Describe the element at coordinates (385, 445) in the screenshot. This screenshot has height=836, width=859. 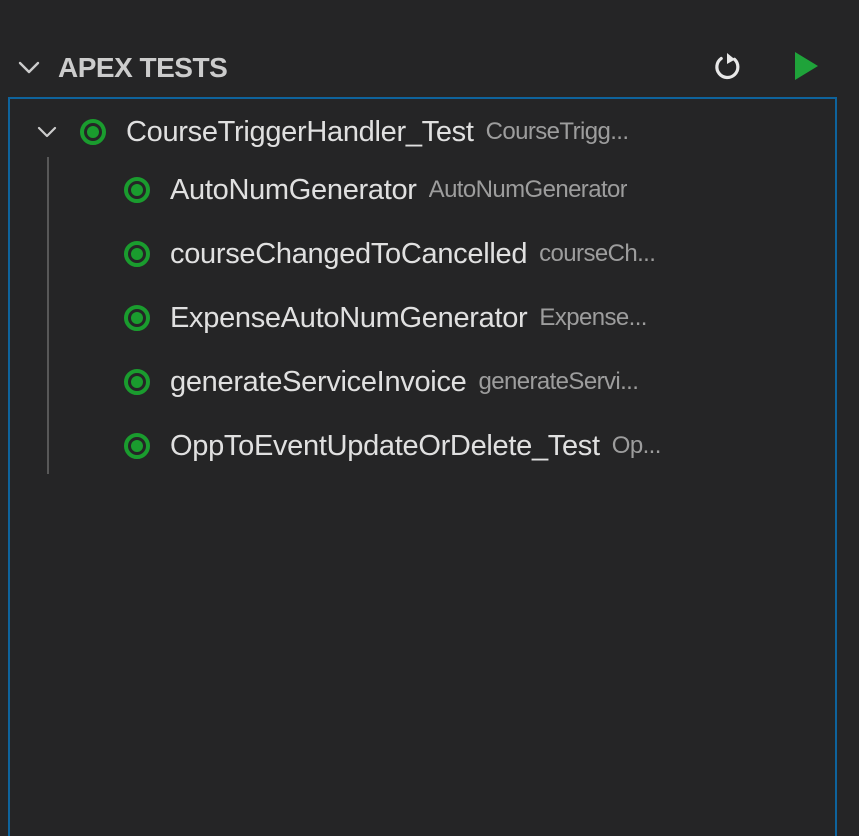
I see `test-method-name: OppToEventUpdateOrDelete_Test` at that location.